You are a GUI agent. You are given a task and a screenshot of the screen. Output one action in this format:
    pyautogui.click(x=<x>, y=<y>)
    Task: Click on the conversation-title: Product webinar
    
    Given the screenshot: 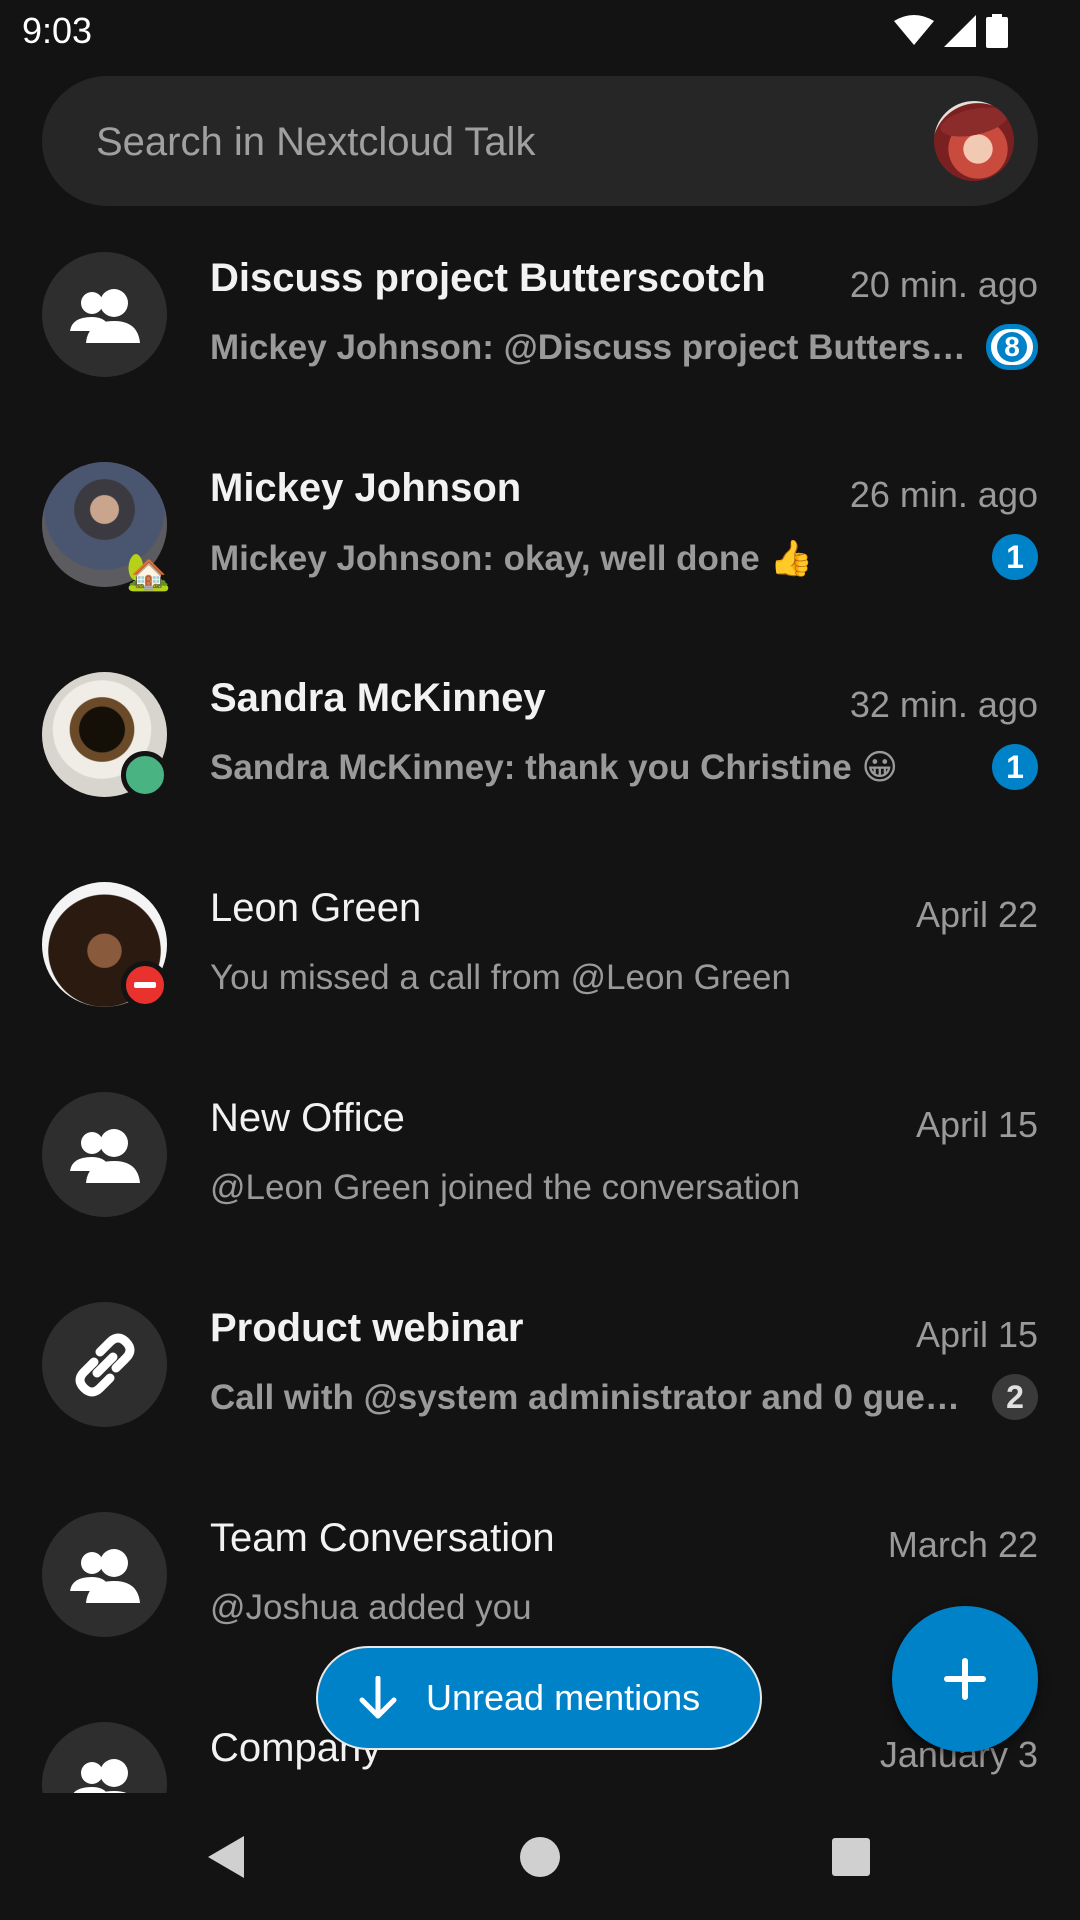 What is the action you would take?
    pyautogui.click(x=367, y=1328)
    